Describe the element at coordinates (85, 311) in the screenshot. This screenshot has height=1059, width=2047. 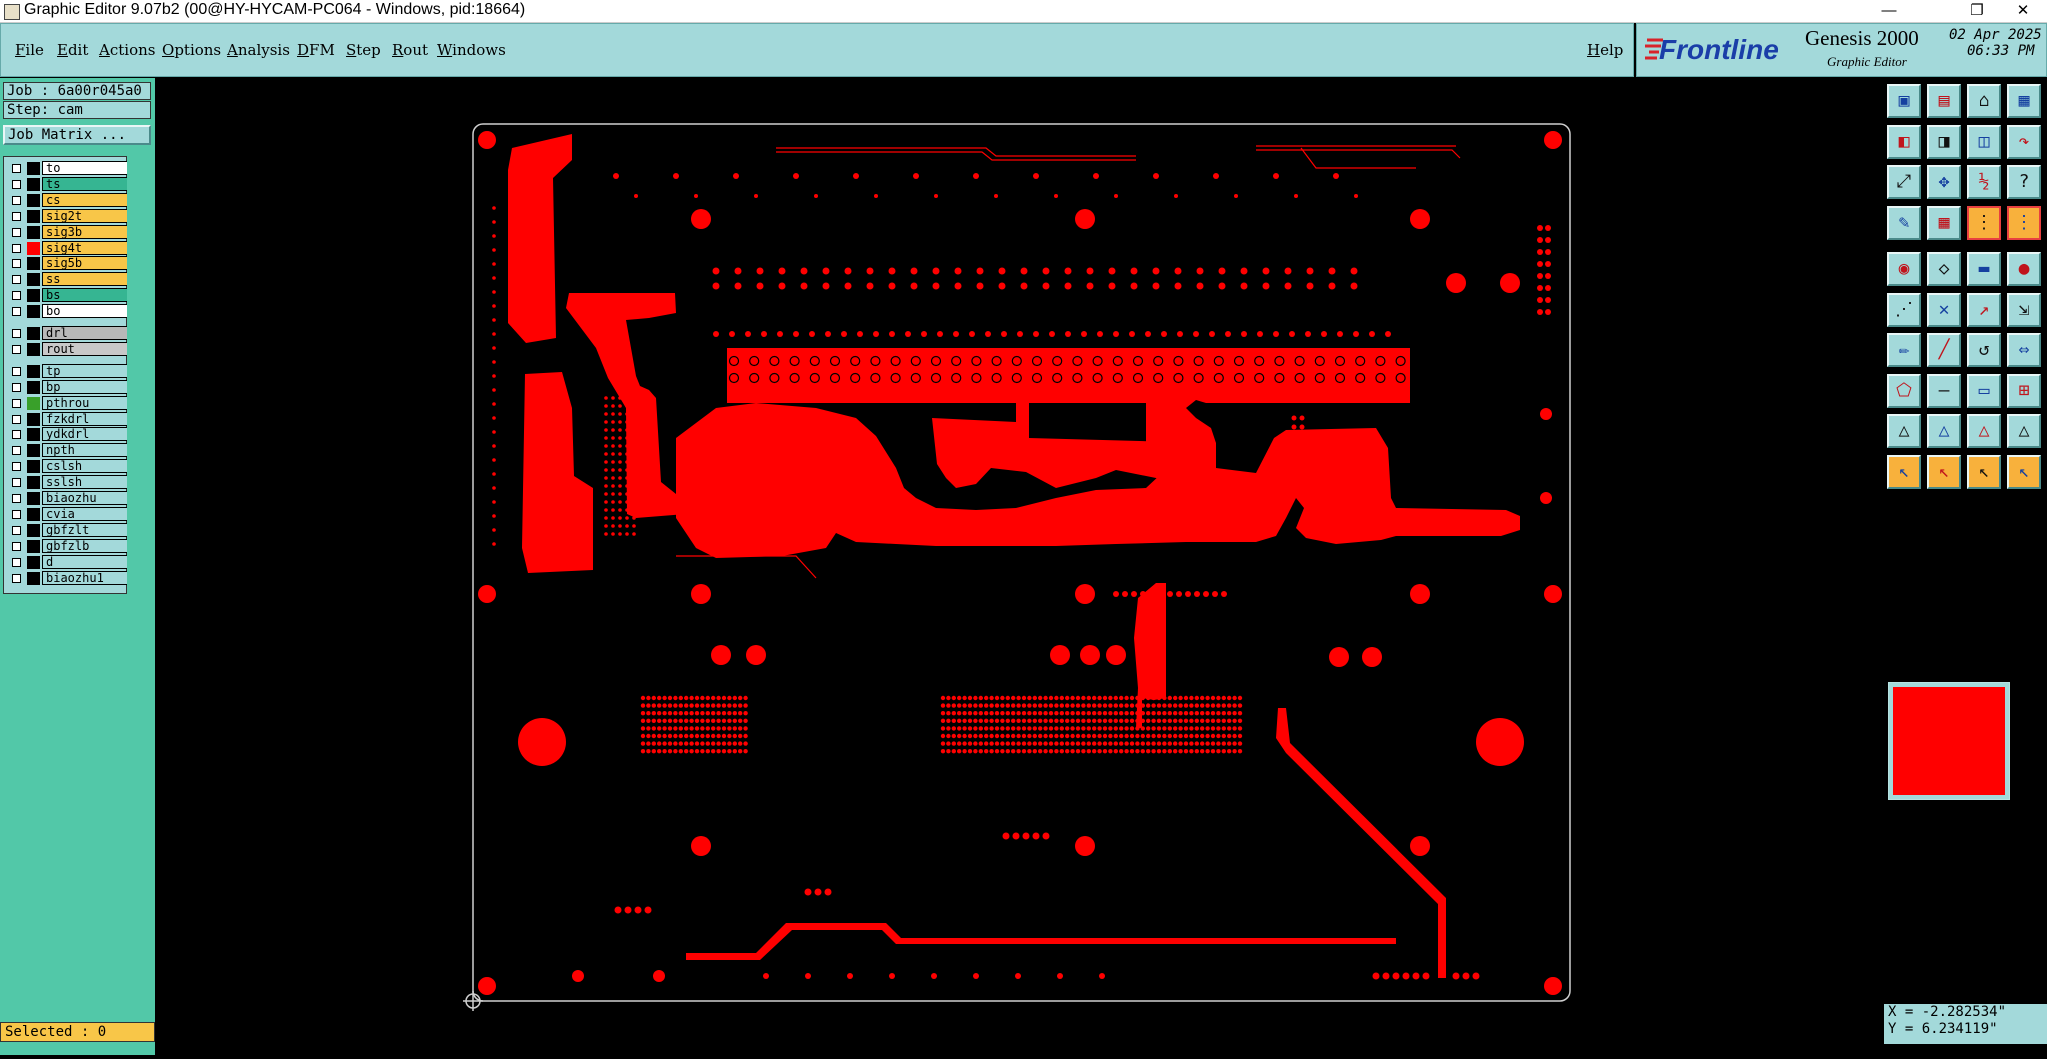
I see `layer-name: bo` at that location.